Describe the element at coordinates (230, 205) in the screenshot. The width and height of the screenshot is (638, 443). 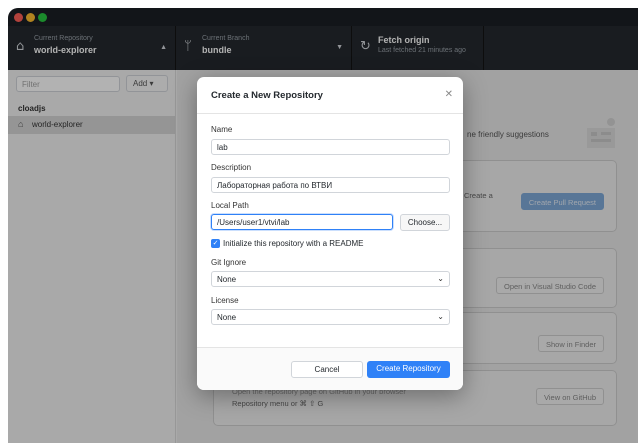
I see `local-path-label: Local Path` at that location.